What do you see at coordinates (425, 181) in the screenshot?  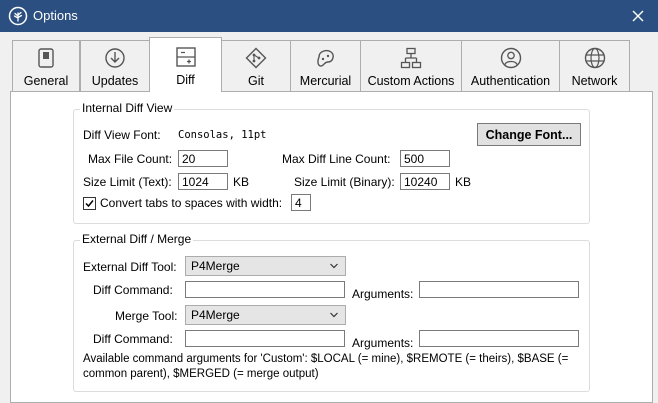 I see `size-limit-binary-field` at bounding box center [425, 181].